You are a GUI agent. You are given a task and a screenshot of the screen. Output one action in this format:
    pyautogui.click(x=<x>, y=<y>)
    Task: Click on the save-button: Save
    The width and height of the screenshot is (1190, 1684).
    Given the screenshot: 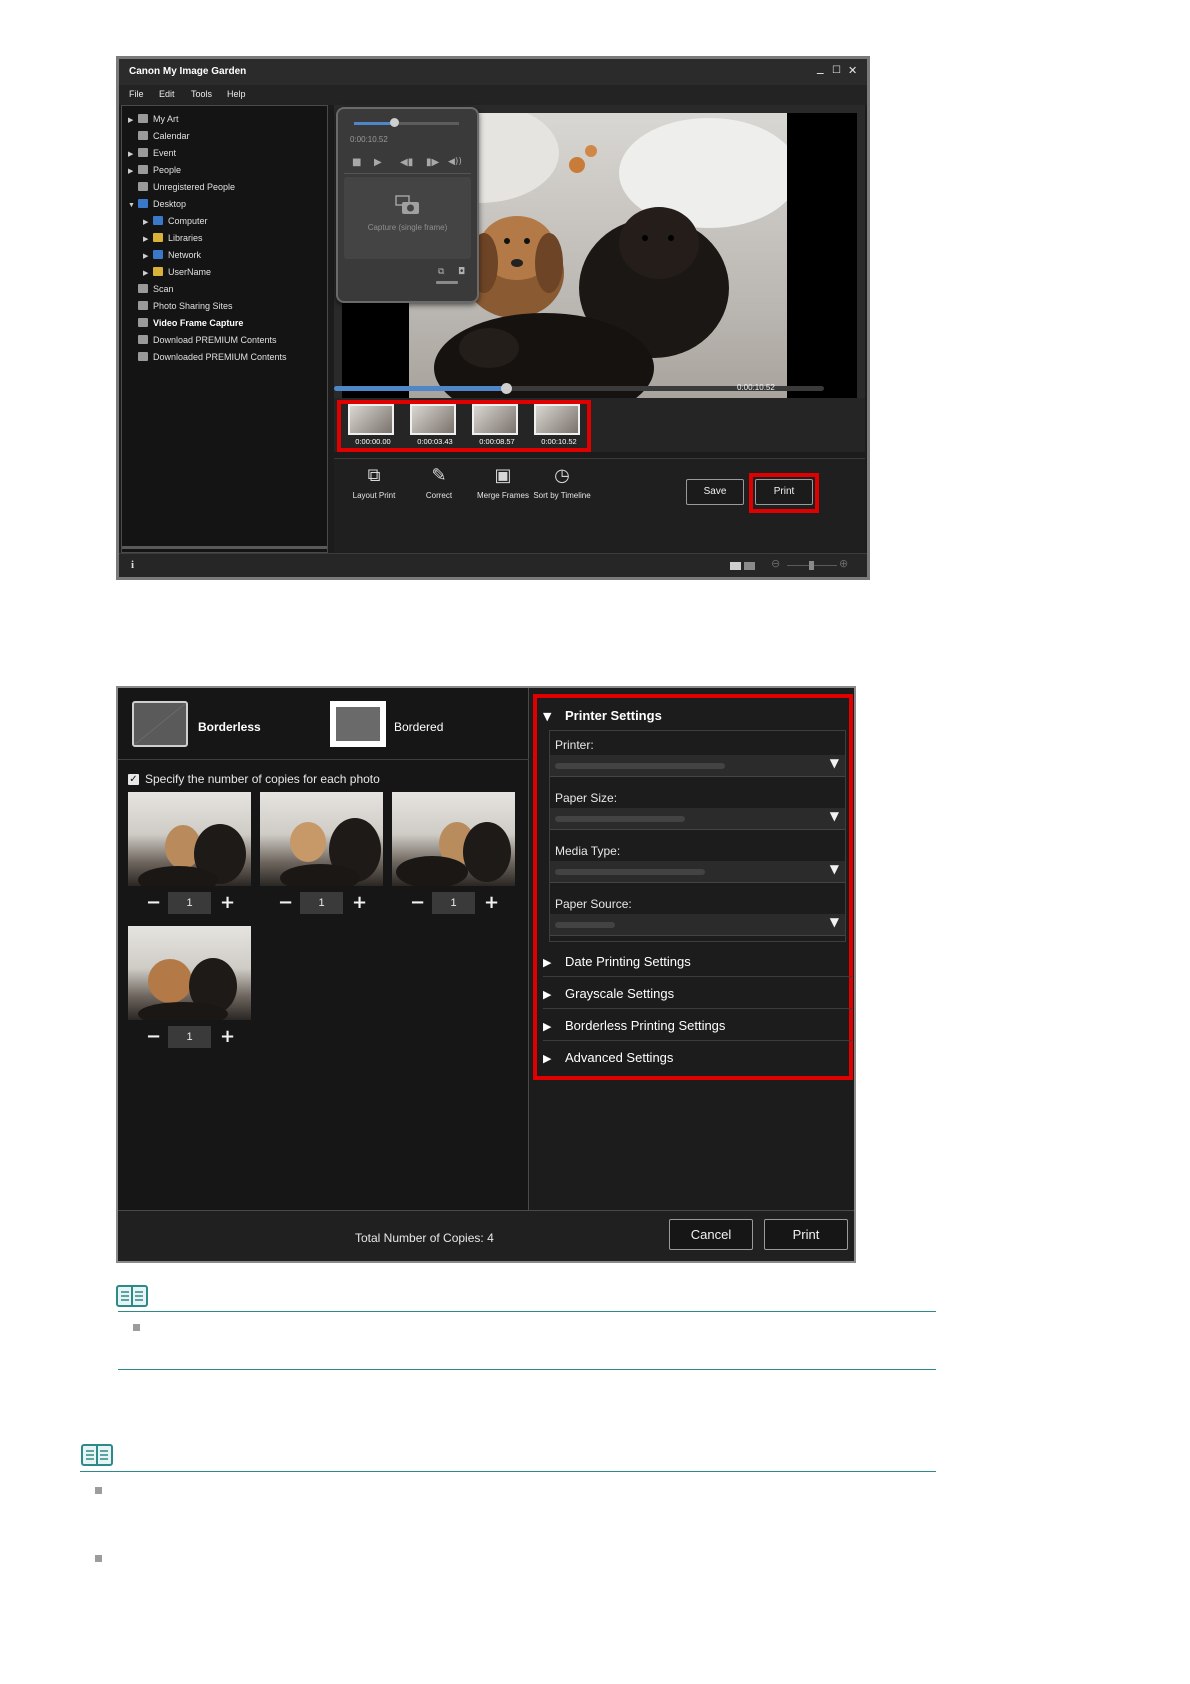 What is the action you would take?
    pyautogui.click(x=715, y=492)
    